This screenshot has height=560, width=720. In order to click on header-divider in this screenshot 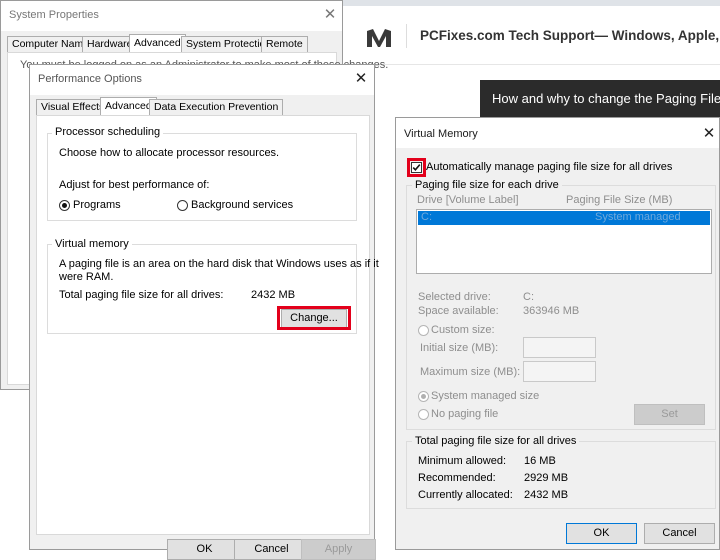, I will do `click(406, 36)`.